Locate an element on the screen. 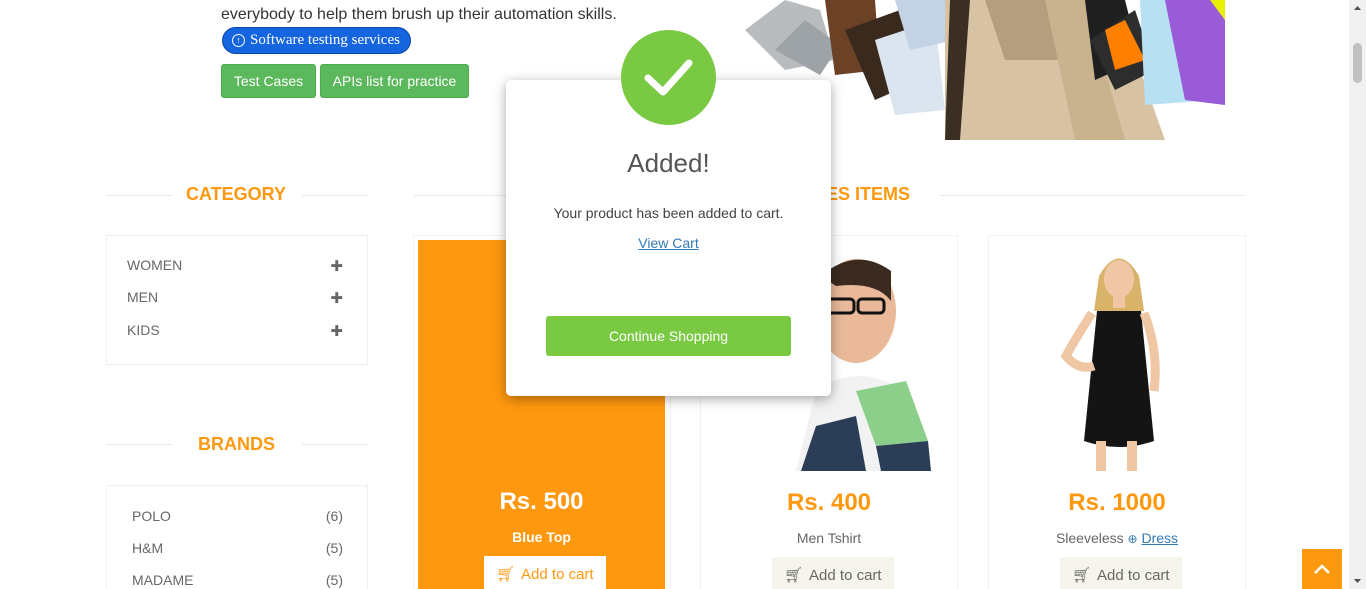  brands-rule-right is located at coordinates (335, 444).